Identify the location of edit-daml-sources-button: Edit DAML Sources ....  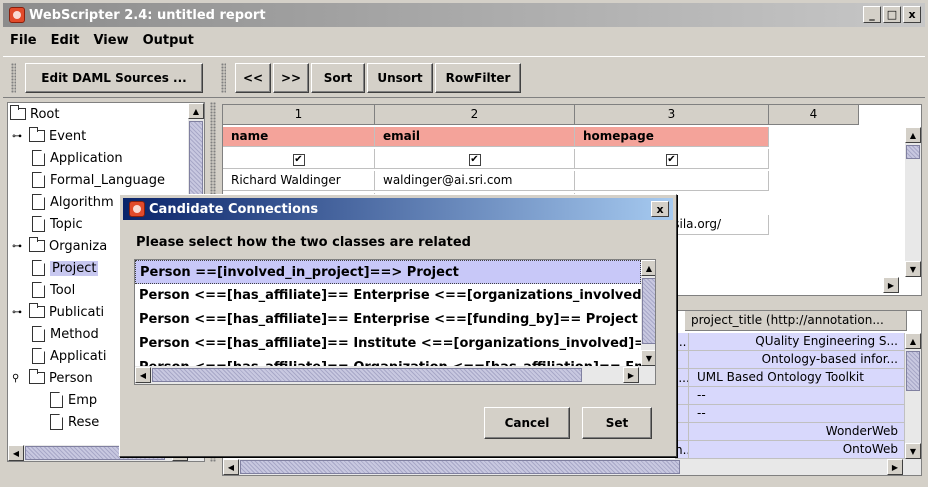
(114, 78).